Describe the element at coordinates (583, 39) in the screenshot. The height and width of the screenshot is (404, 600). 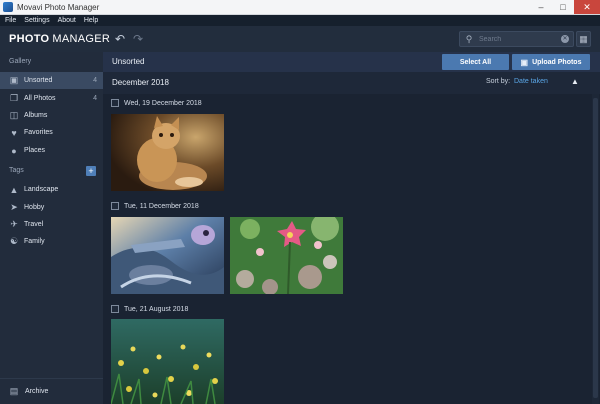
I see `calendar-icon: ▦` at that location.